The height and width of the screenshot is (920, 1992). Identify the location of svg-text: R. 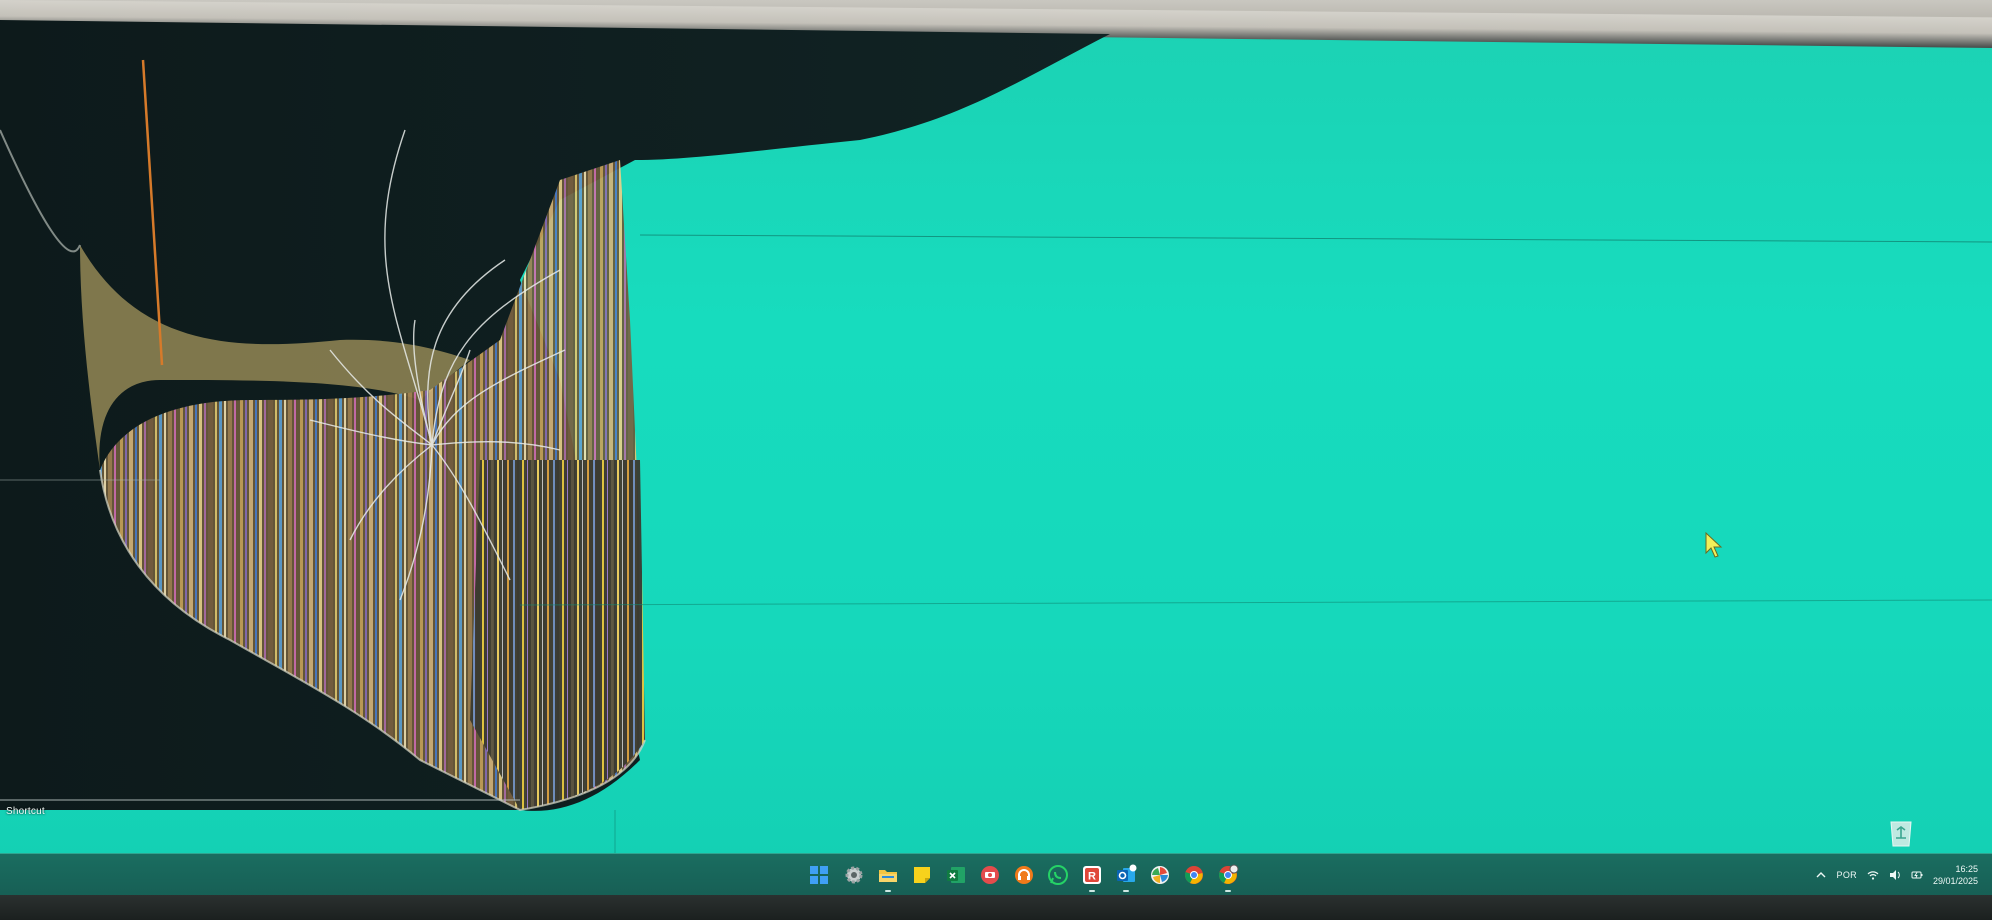
(1092, 877).